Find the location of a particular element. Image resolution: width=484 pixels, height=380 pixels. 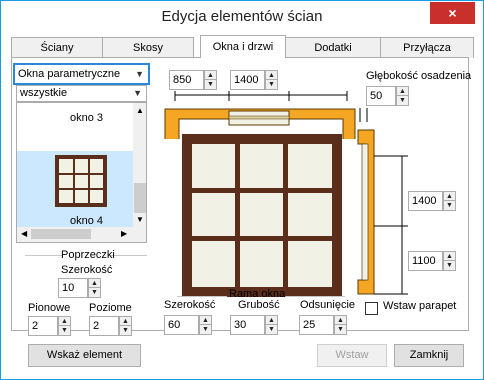

list-item-label: okno 3 is located at coordinates (87, 118).